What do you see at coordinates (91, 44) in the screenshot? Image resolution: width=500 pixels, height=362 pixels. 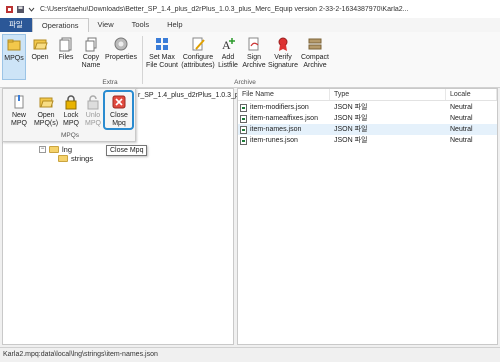 I see `copy-icon` at bounding box center [91, 44].